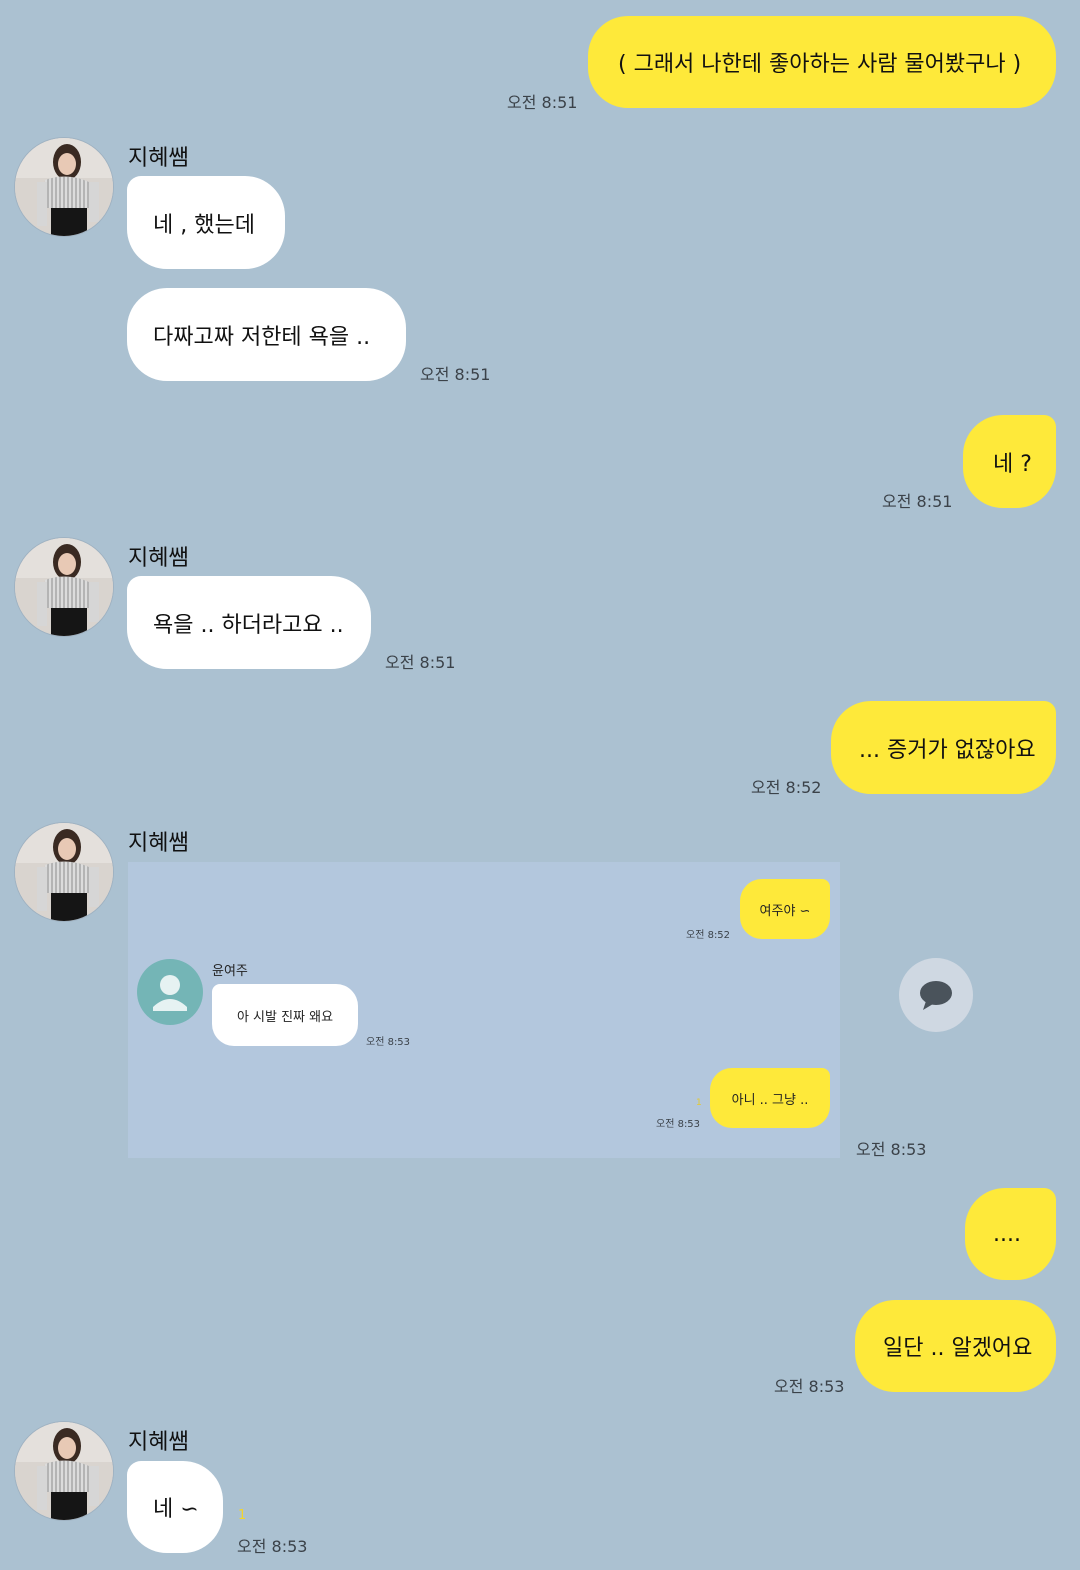  I want to click on embedded-my-bubble: 아니 .. 그냥 .., so click(770, 1098).